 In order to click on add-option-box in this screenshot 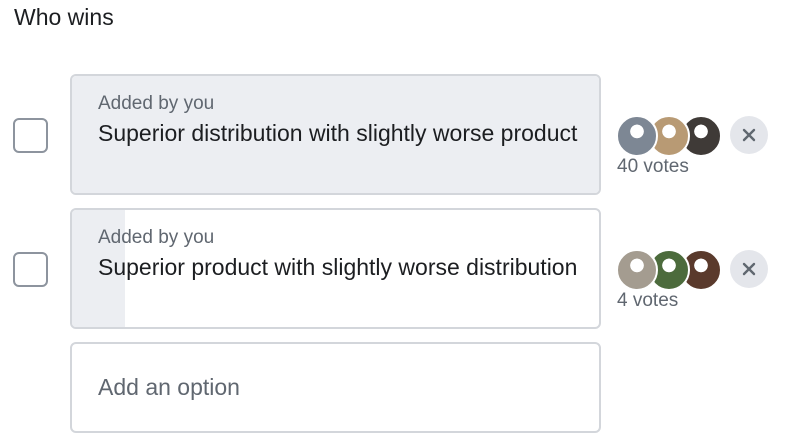, I will do `click(335, 387)`.